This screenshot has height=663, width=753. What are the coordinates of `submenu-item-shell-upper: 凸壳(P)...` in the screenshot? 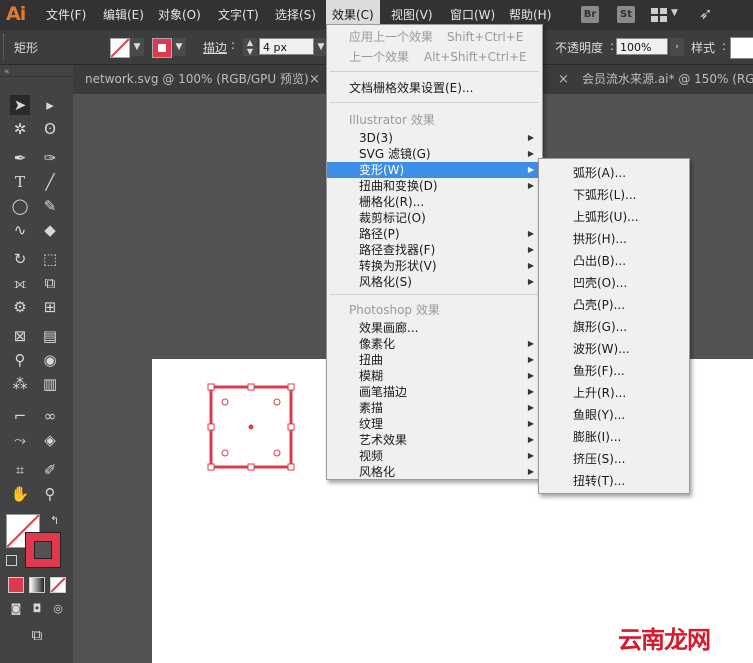 It's located at (599, 305).